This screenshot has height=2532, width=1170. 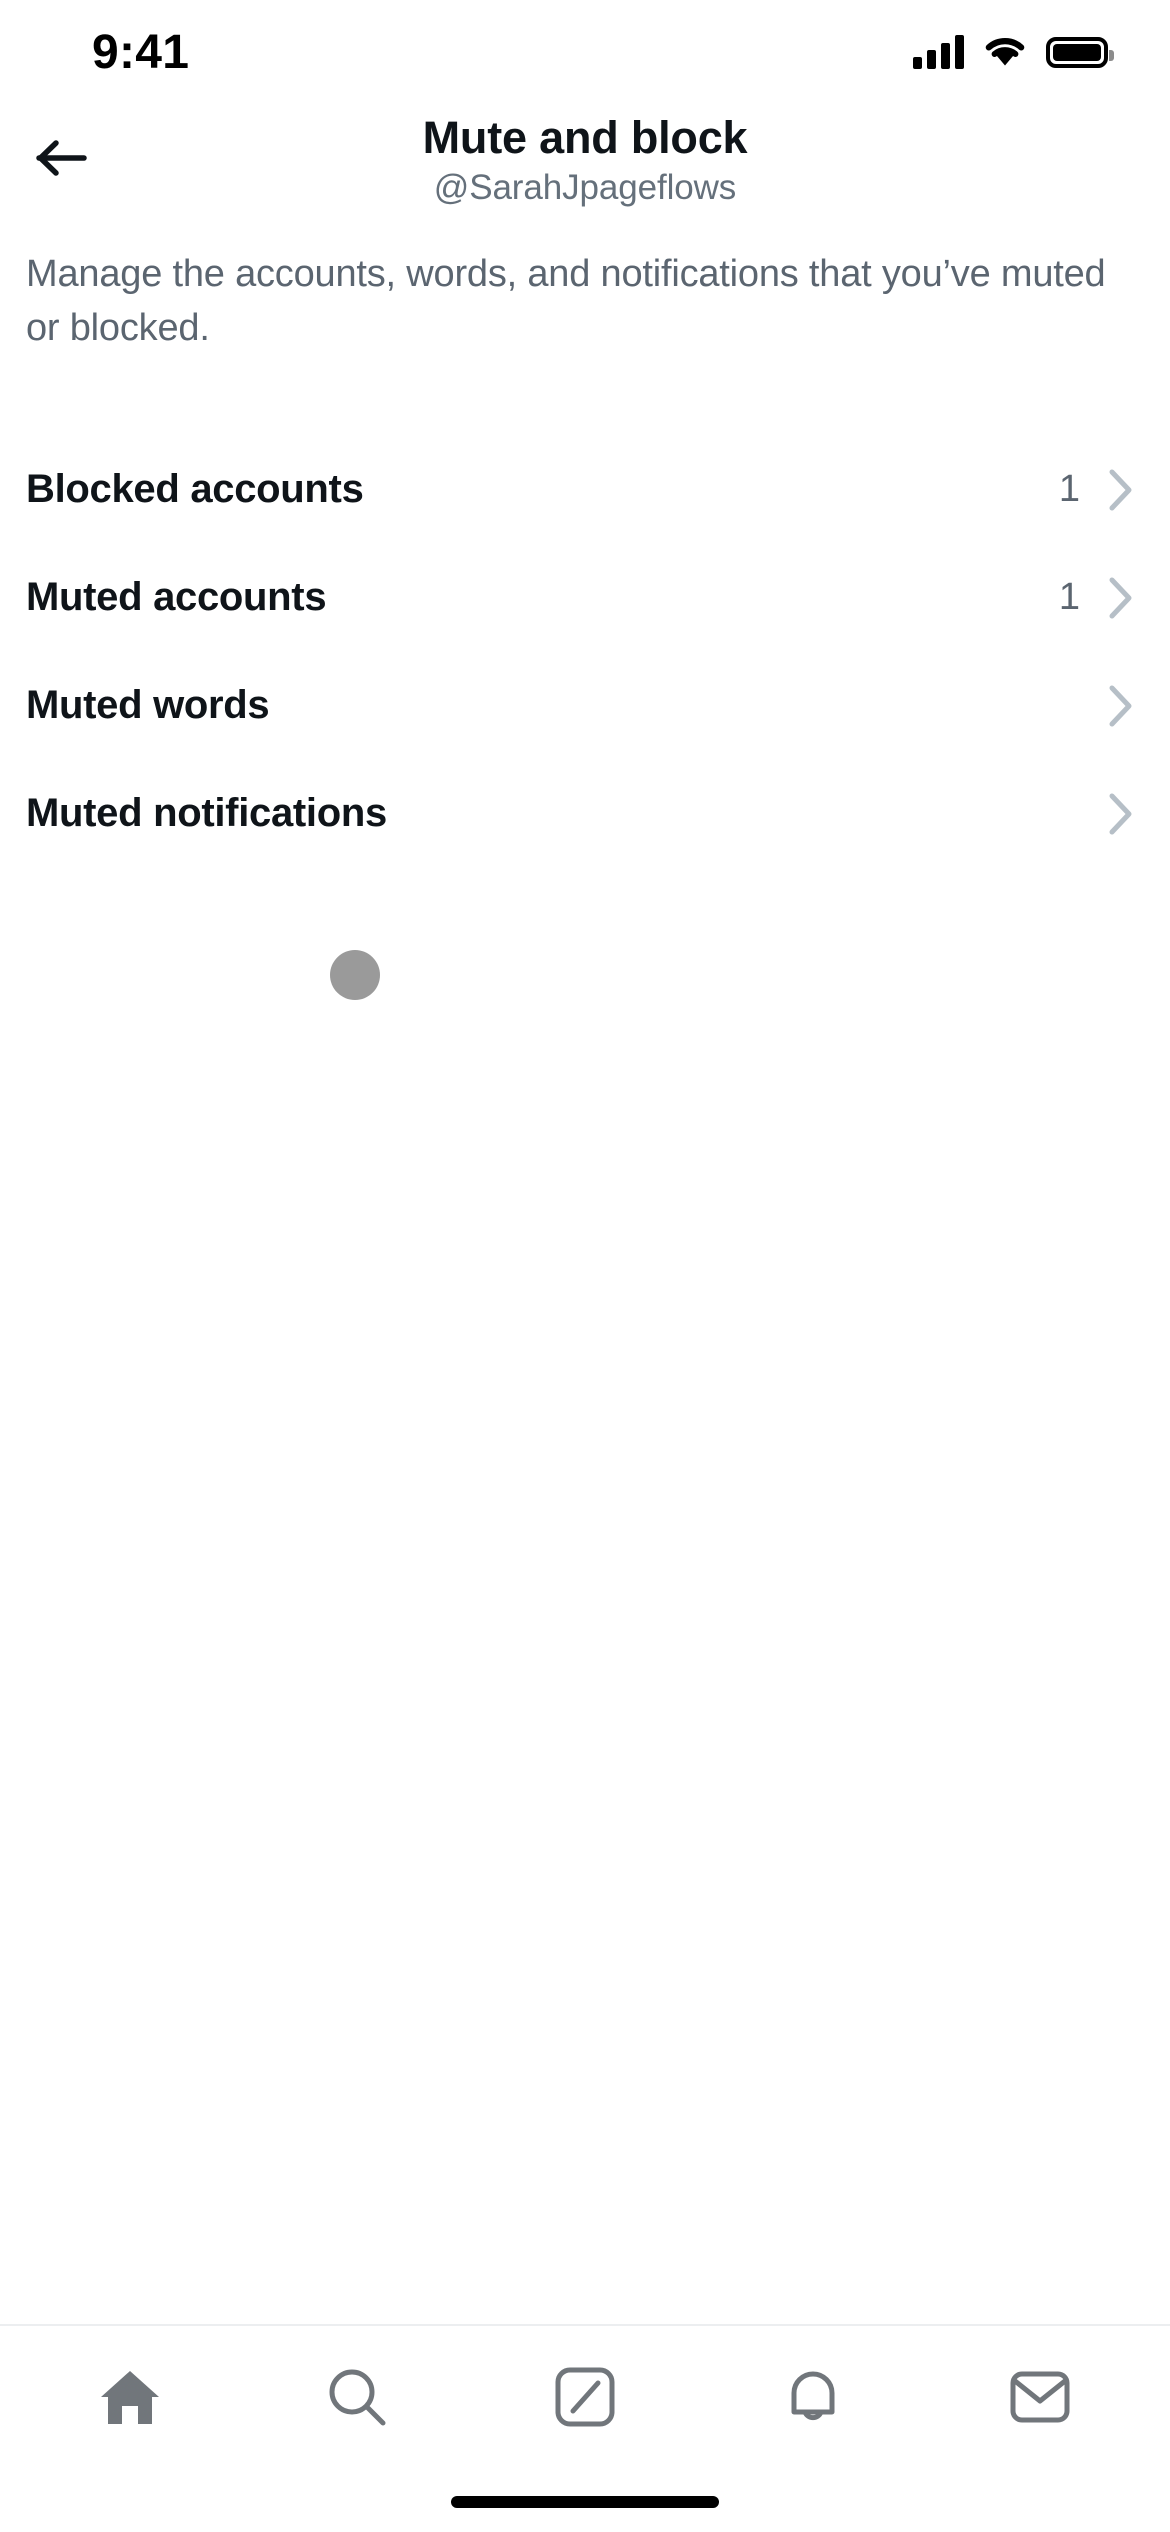 I want to click on account-handle: @SarahJpageflows, so click(x=585, y=187).